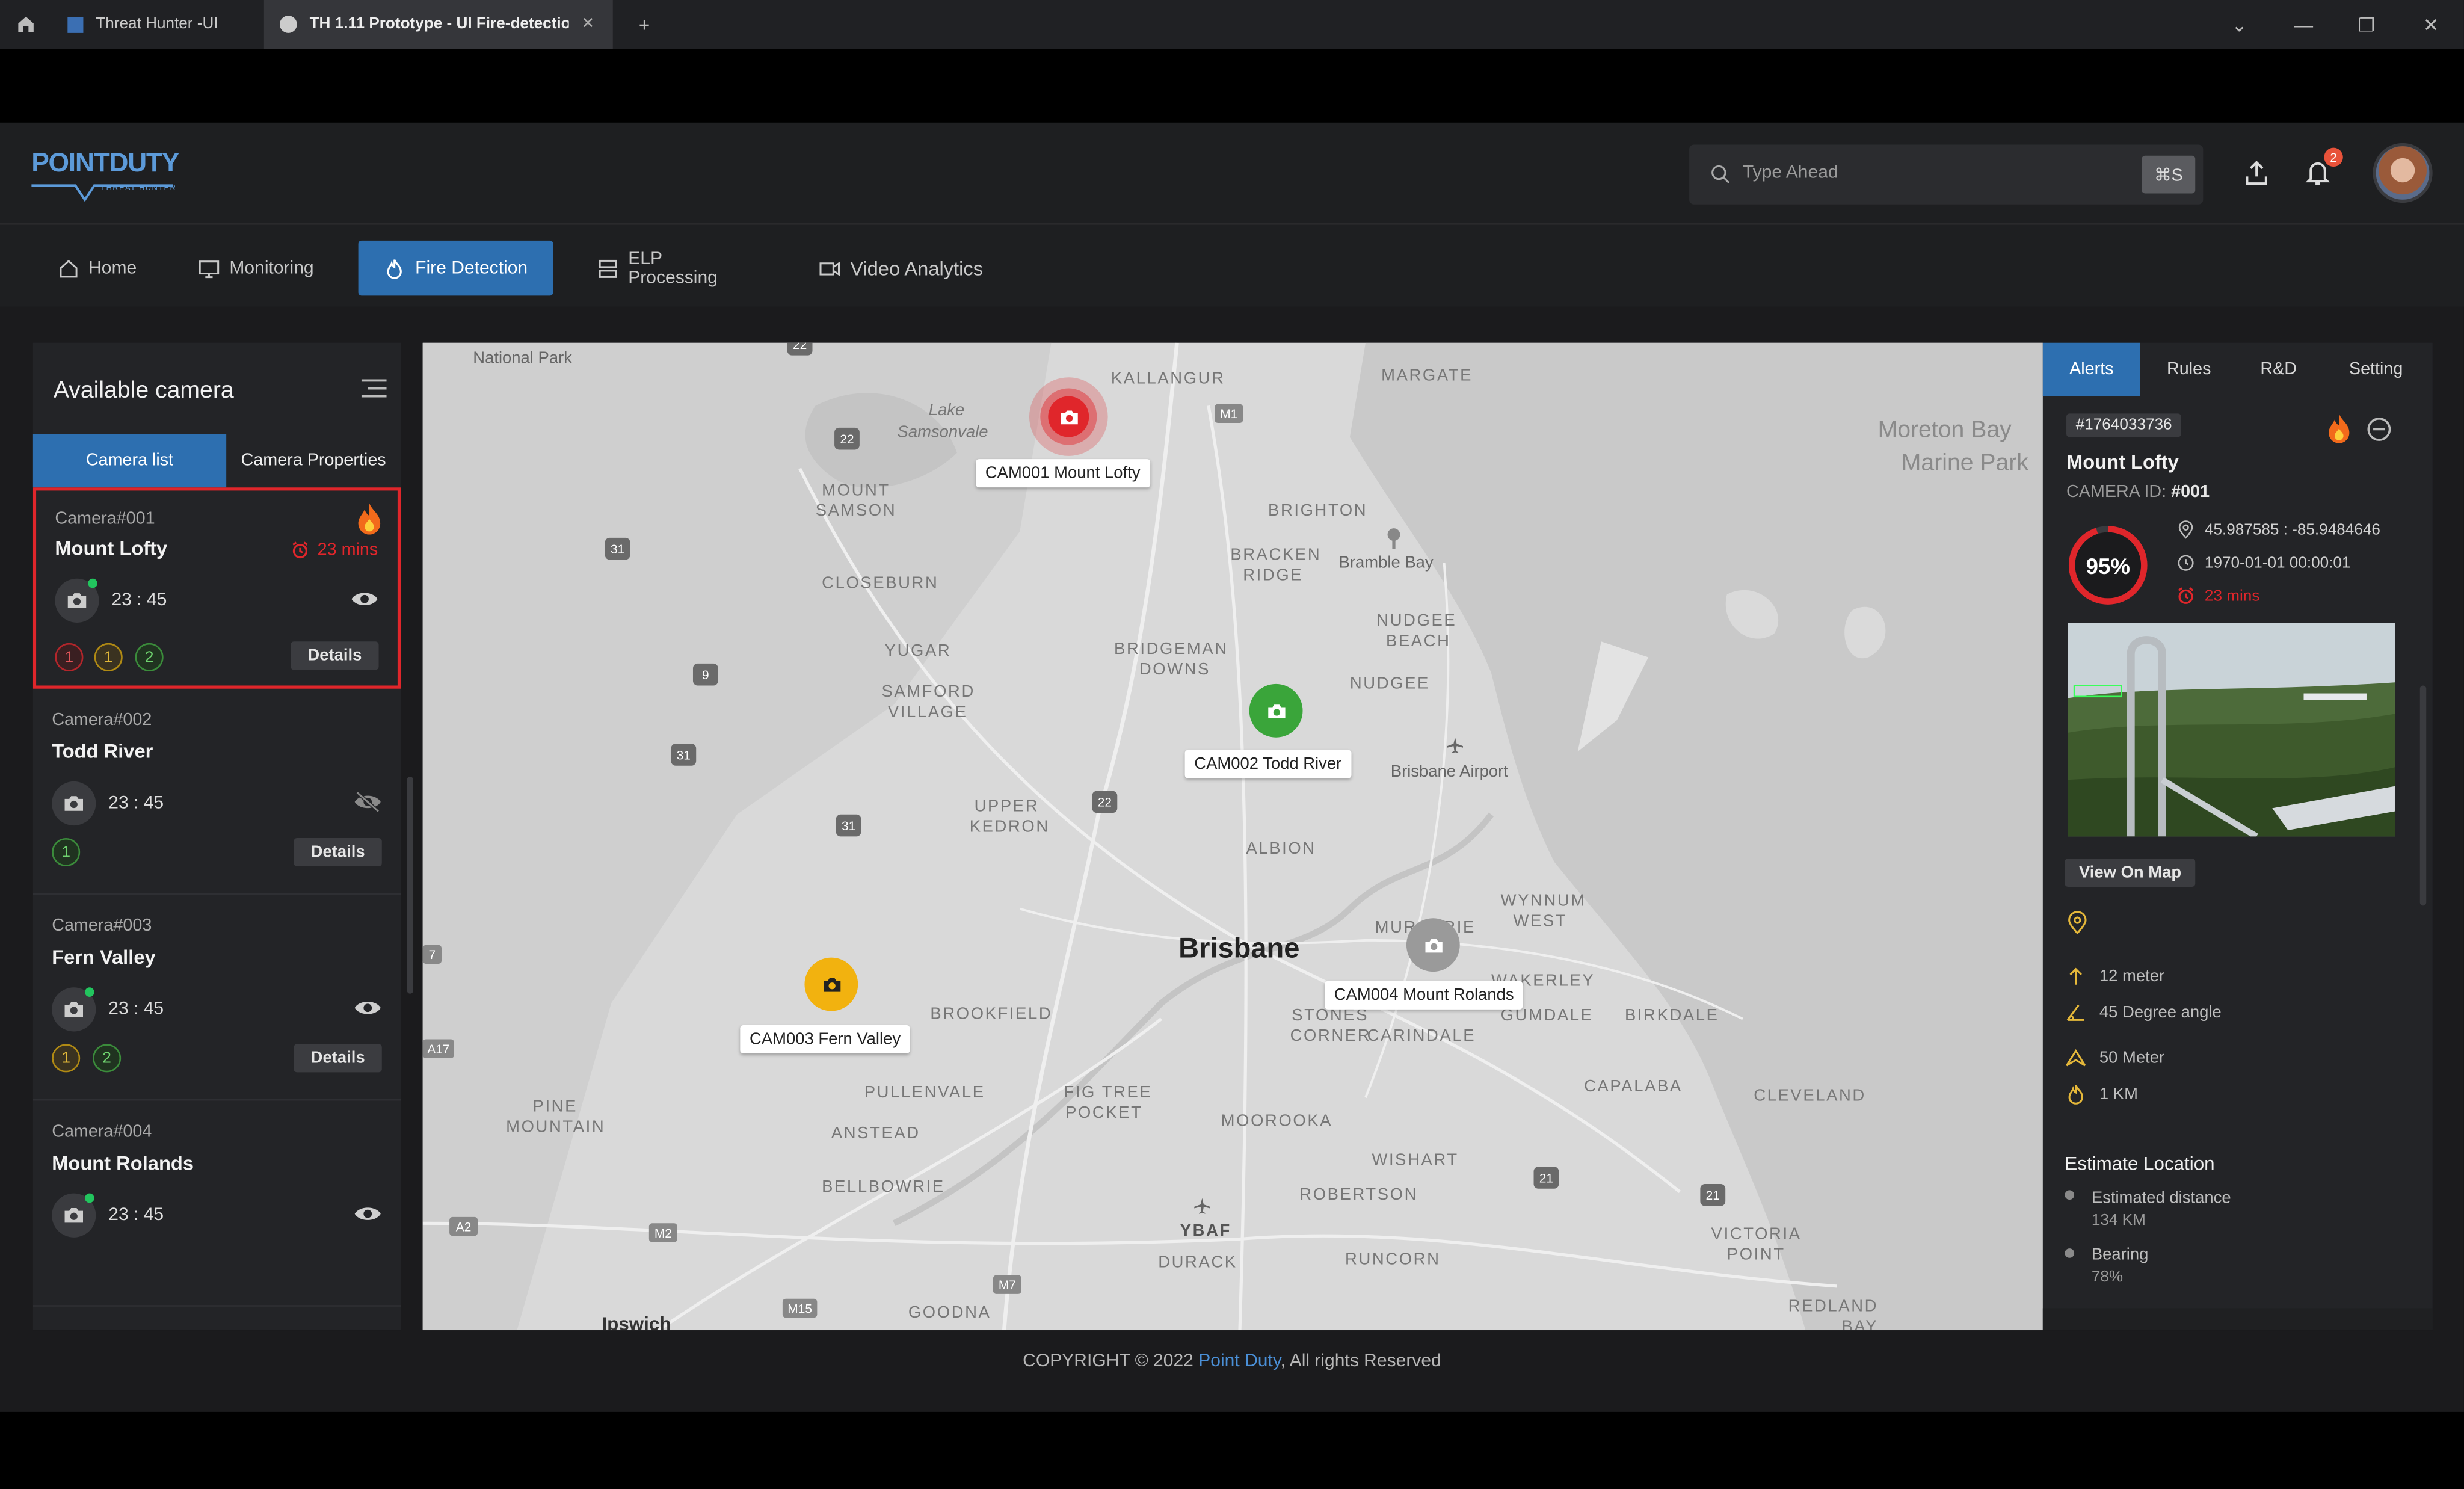  What do you see at coordinates (374, 388) in the screenshot?
I see `menu-icon` at bounding box center [374, 388].